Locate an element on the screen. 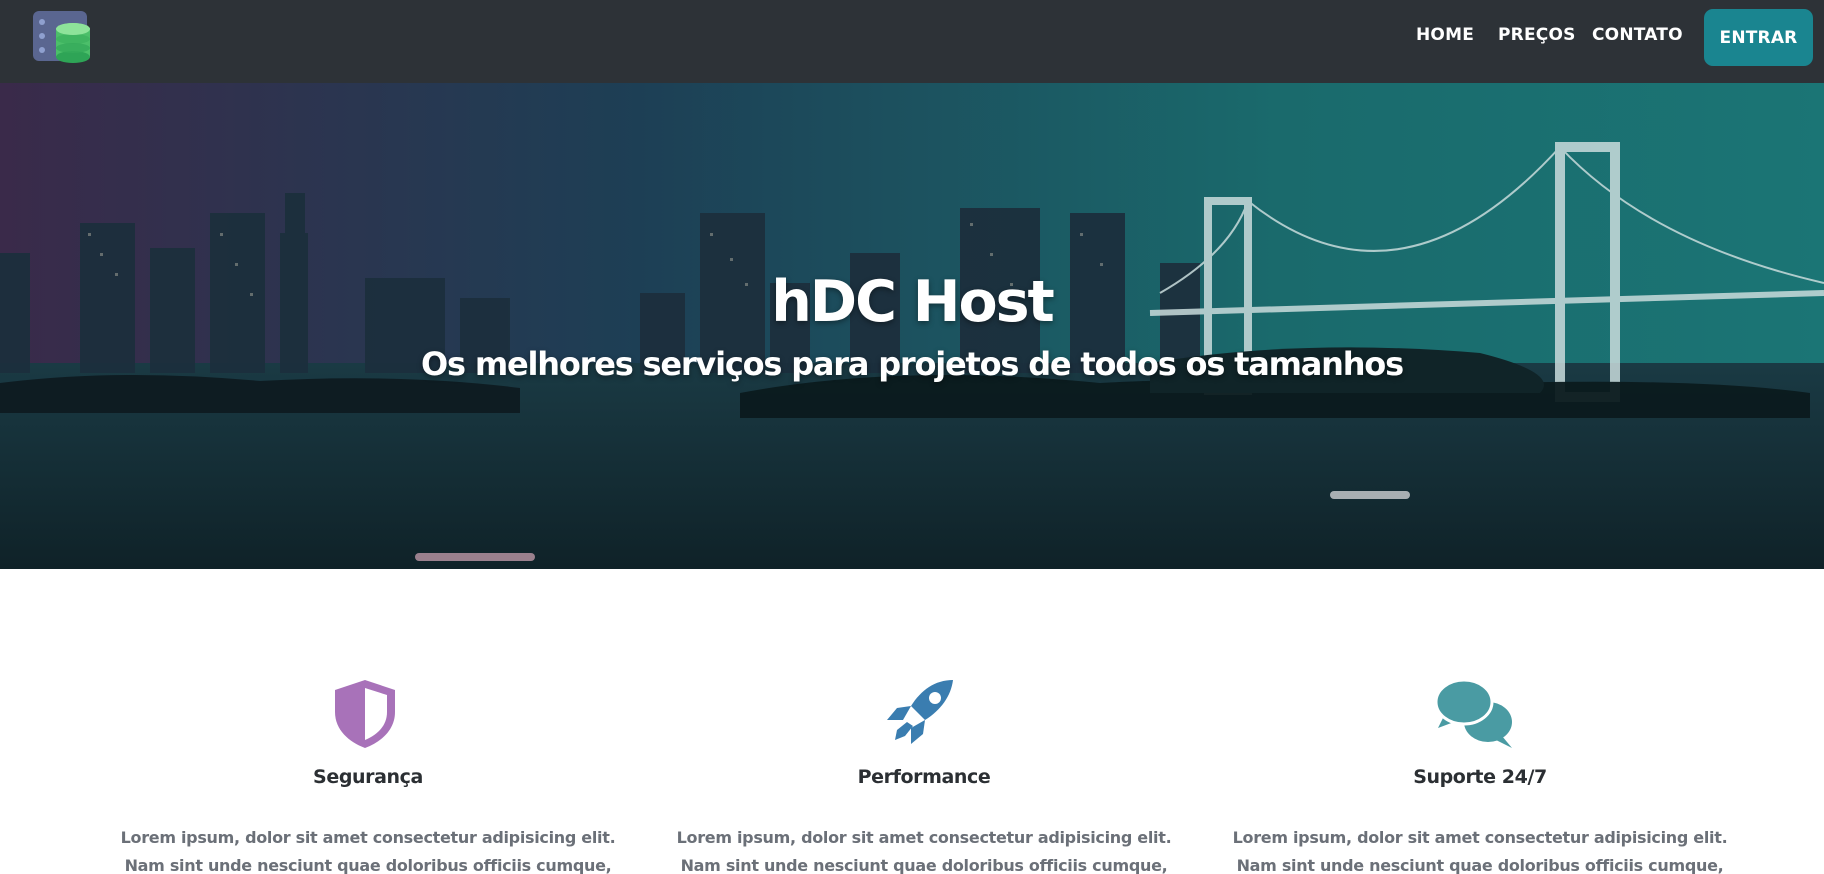  chat-bubbles-icon is located at coordinates (1474, 714).